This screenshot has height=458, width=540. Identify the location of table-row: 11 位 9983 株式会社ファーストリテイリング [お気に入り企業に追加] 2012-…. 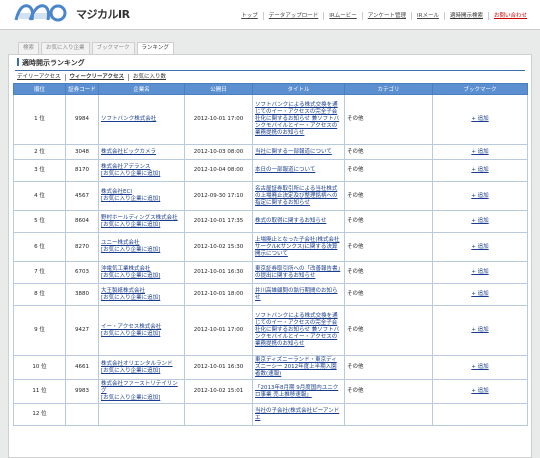
(270, 391).